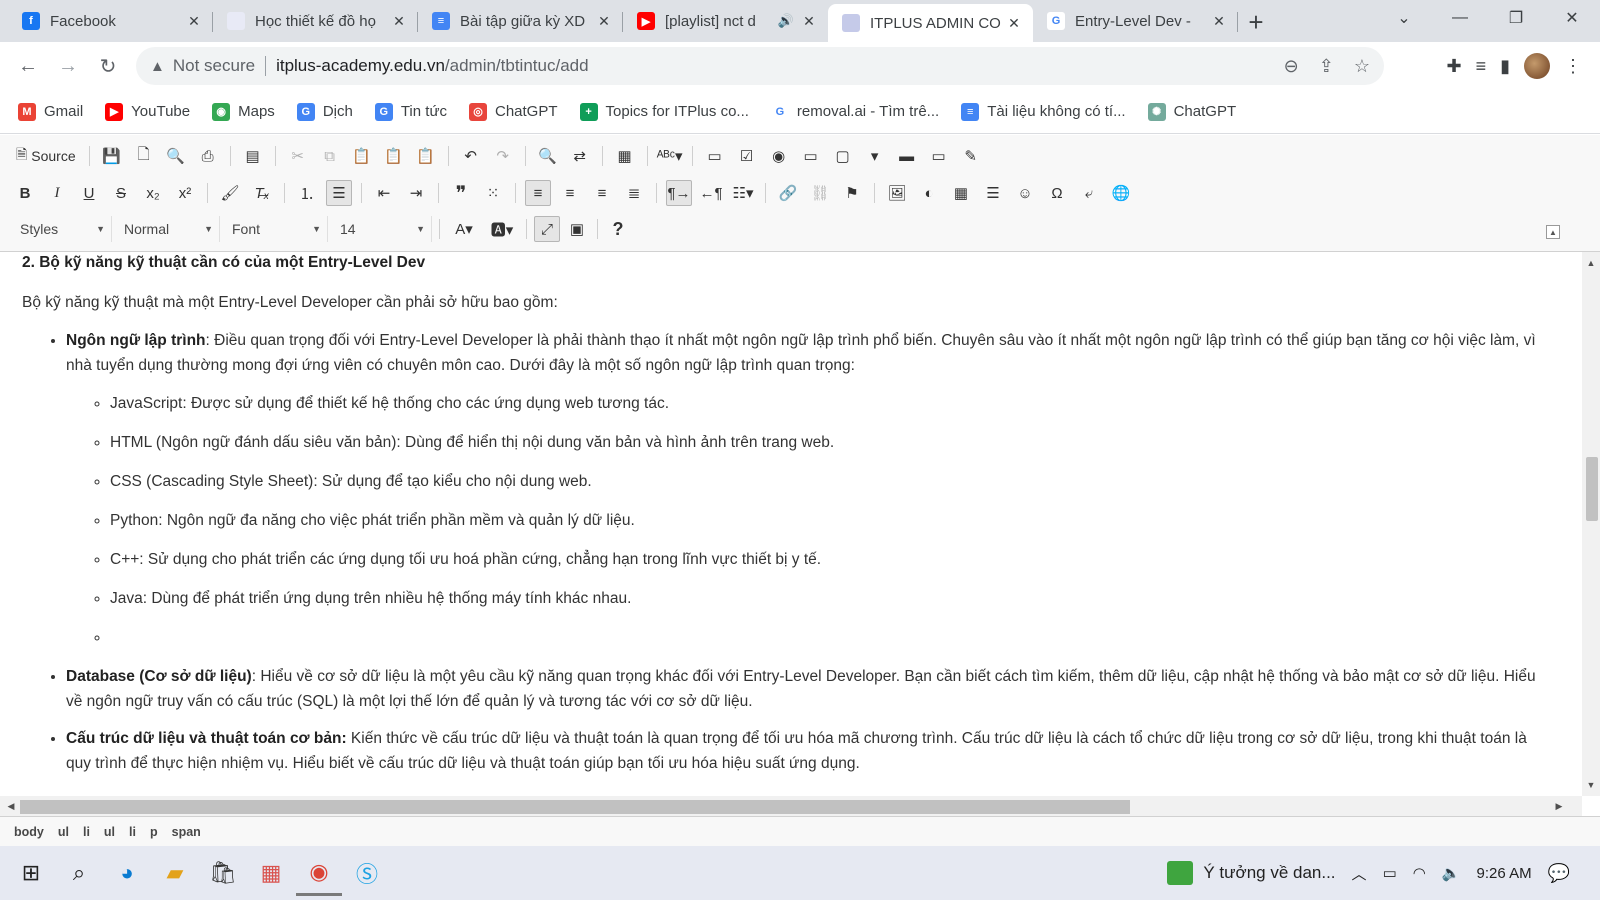 The height and width of the screenshot is (900, 1600). I want to click on bold-icon: B, so click(25, 193).